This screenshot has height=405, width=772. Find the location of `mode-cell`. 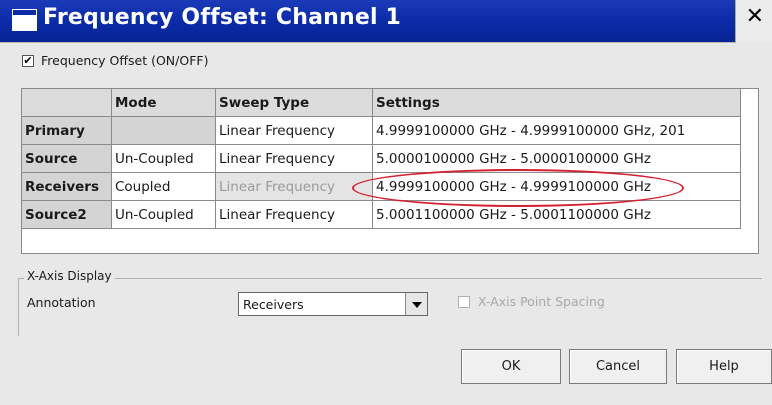

mode-cell is located at coordinates (163, 130).